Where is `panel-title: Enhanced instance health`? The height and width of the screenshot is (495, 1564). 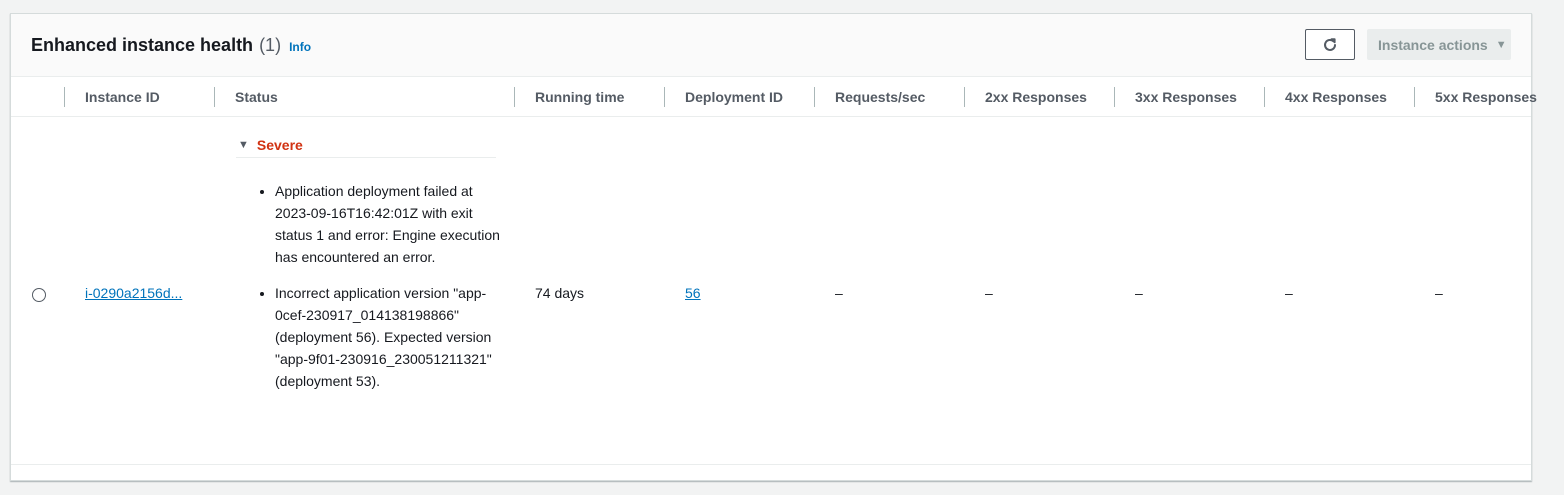
panel-title: Enhanced instance health is located at coordinates (142, 45).